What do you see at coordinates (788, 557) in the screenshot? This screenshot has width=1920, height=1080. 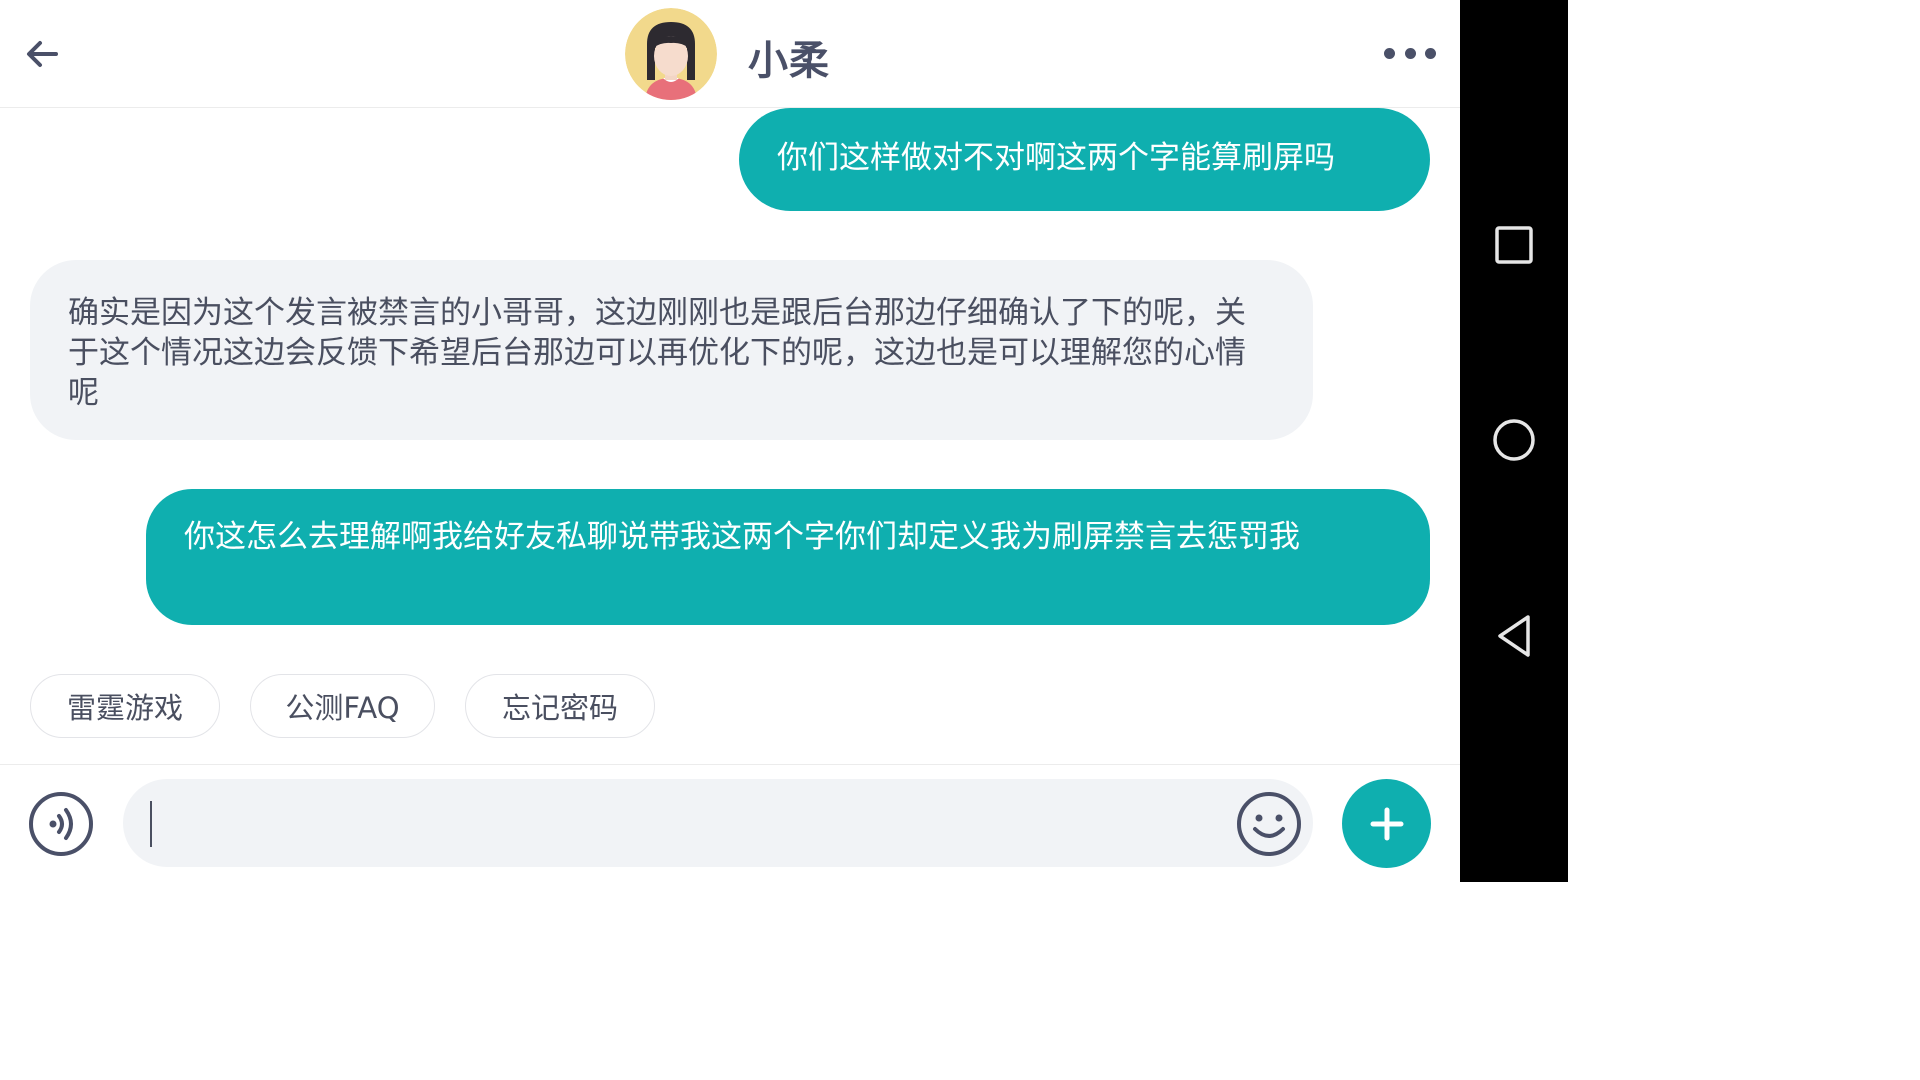 I see `outgoing-message: 你这怎么去理解啊我给好友私聊说带我这两个字你们却定义我为刷屏禁言去惩罚我` at bounding box center [788, 557].